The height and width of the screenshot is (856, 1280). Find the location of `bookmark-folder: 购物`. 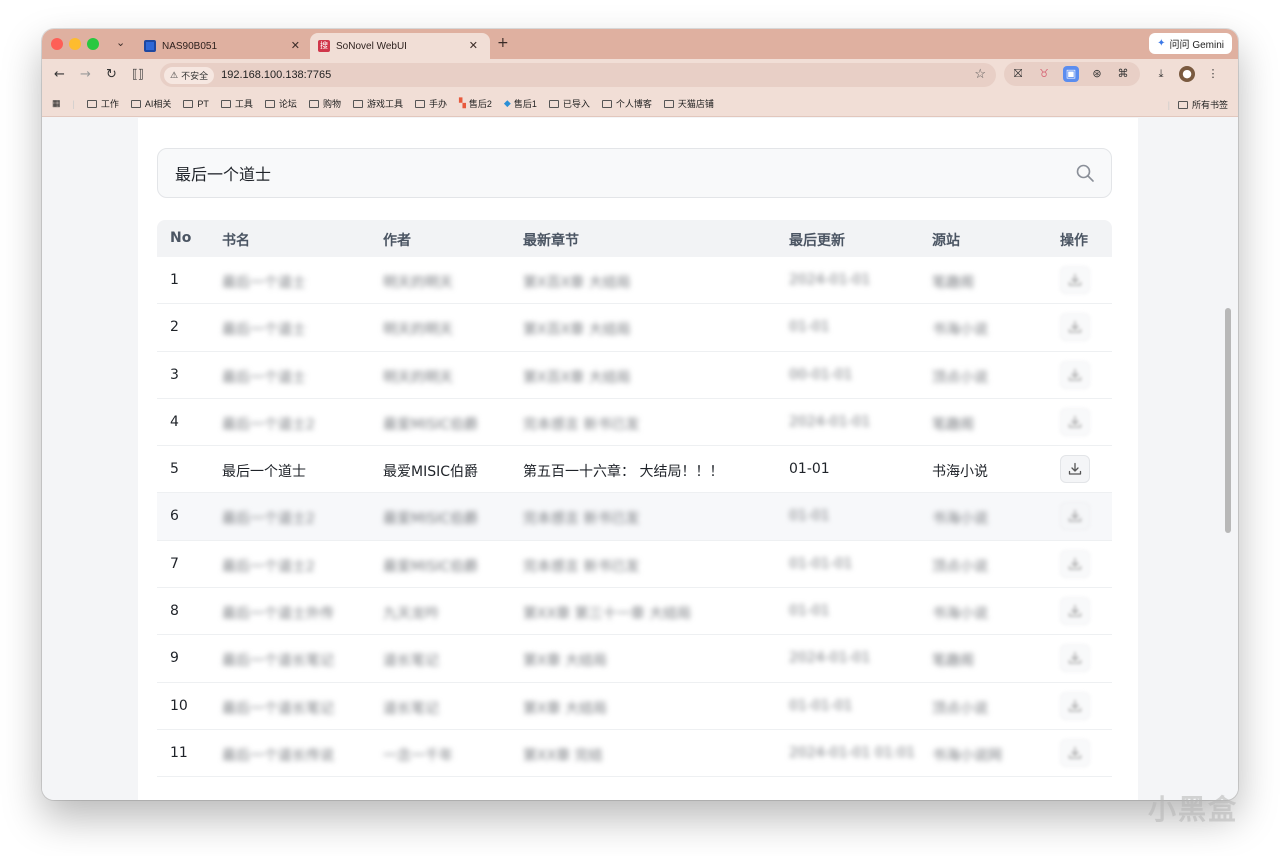

bookmark-folder: 购物 is located at coordinates (324, 103).